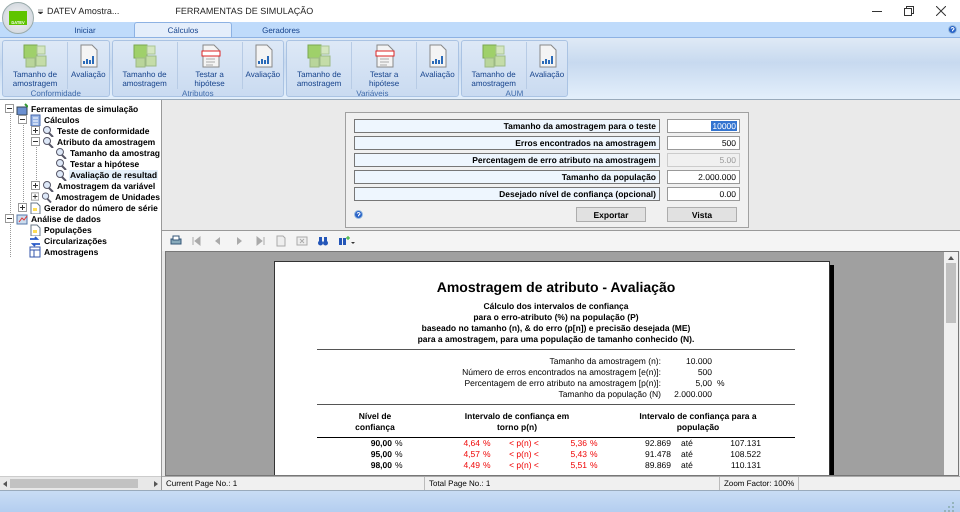 The width and height of the screenshot is (960, 512). Describe the element at coordinates (703, 177) in the screenshot. I see `input-field: 2.000.000` at that location.